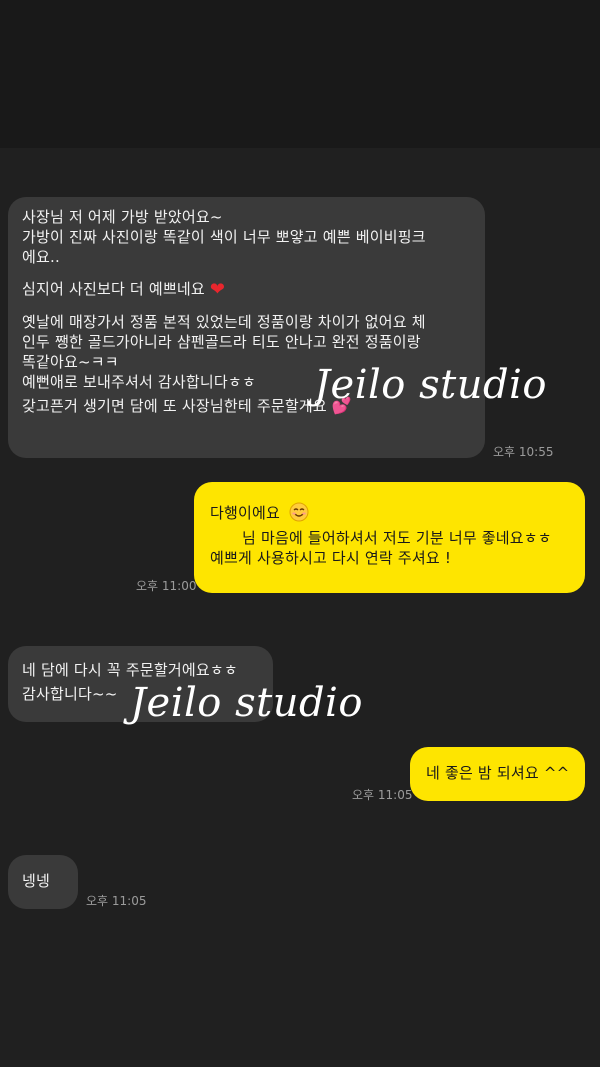  I want to click on message-line: 네 좋은 밤 되셔요 ^^, so click(498, 773).